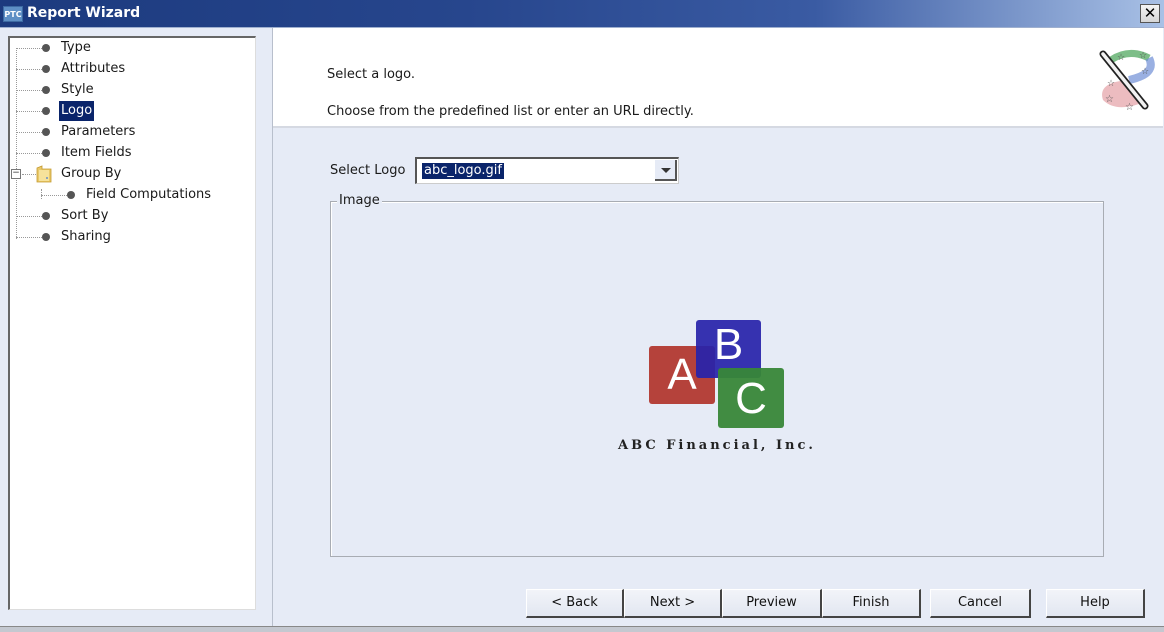 Image resolution: width=1164 pixels, height=632 pixels. What do you see at coordinates (582, 629) in the screenshot?
I see `window-bottom-edge` at bounding box center [582, 629].